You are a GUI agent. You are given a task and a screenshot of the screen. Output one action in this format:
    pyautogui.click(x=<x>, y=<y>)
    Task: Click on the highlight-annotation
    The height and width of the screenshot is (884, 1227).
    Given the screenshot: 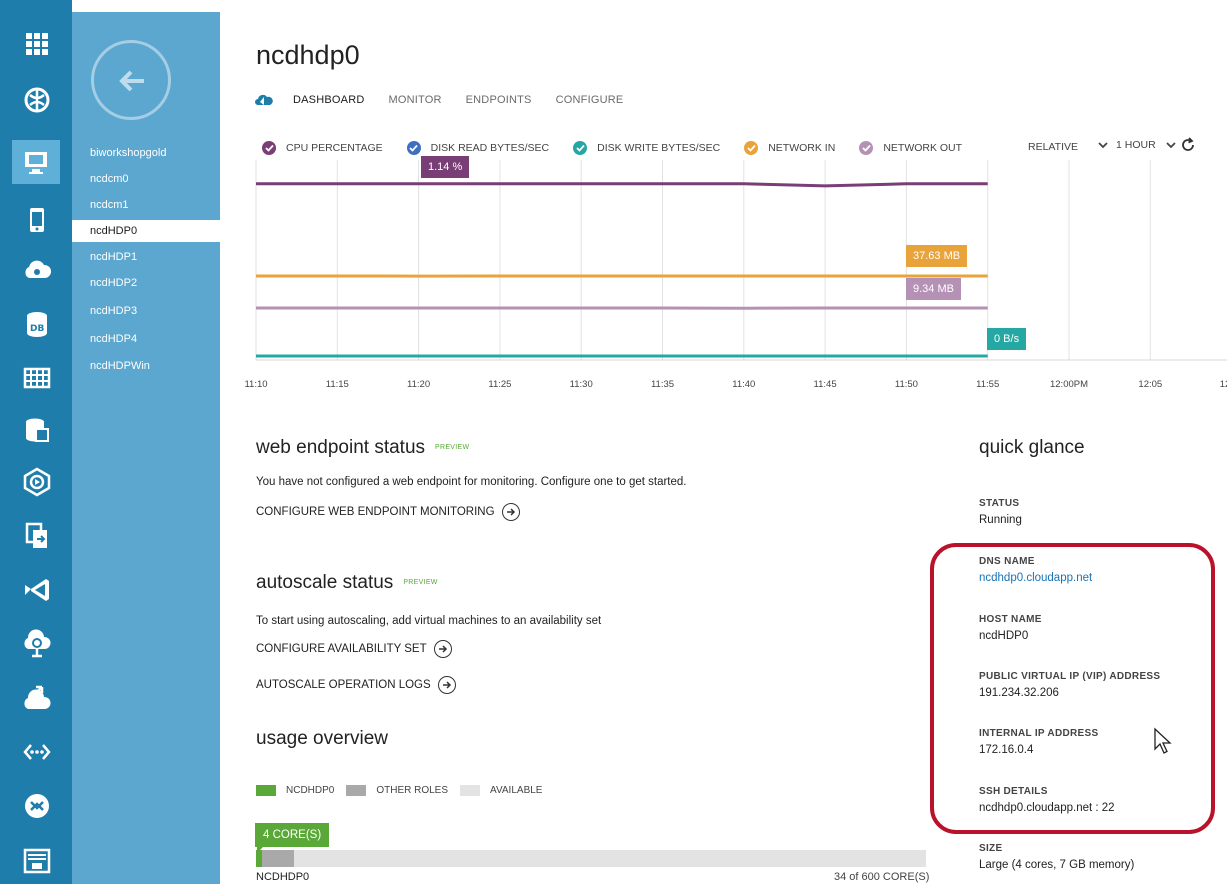 What is the action you would take?
    pyautogui.click(x=1072, y=688)
    